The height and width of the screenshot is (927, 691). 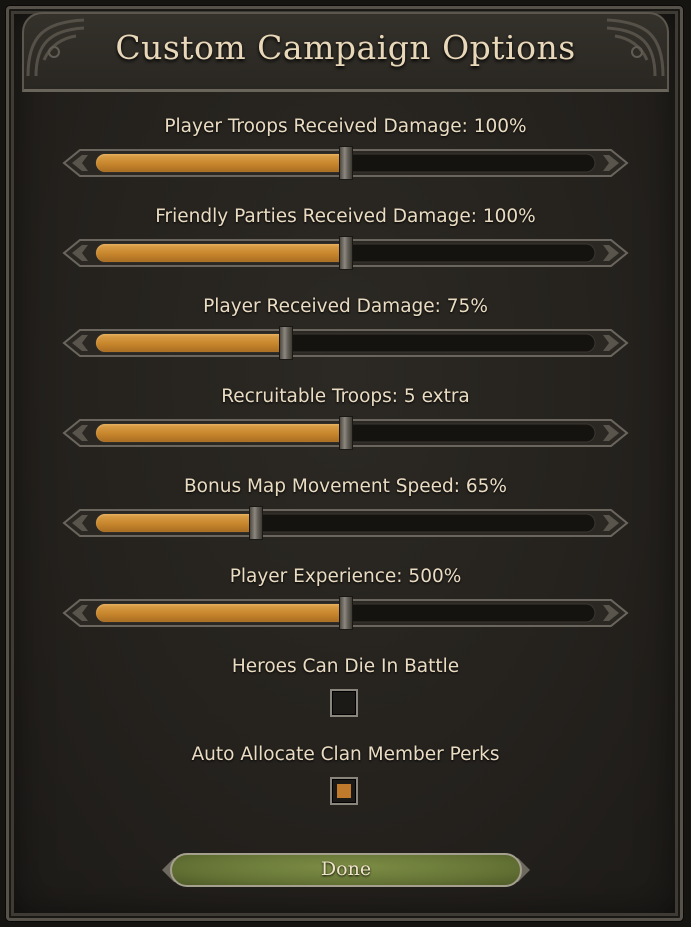 What do you see at coordinates (345, 576) in the screenshot?
I see `slider-label-player-experience: Player Experience: 500%` at bounding box center [345, 576].